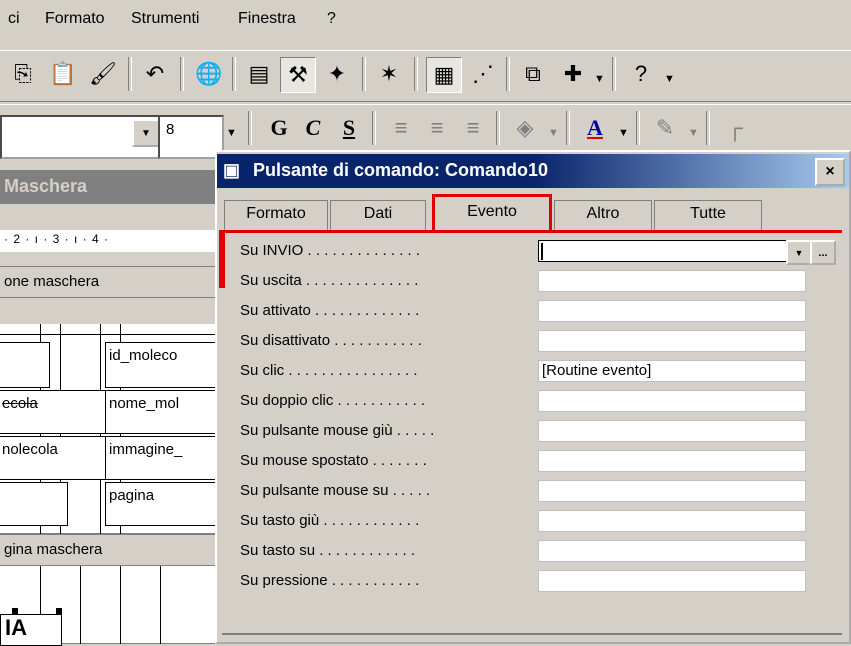 The height and width of the screenshot is (646, 851). Describe the element at coordinates (14, 19) in the screenshot. I see `menu-item-strumenti-partial: ci` at that location.